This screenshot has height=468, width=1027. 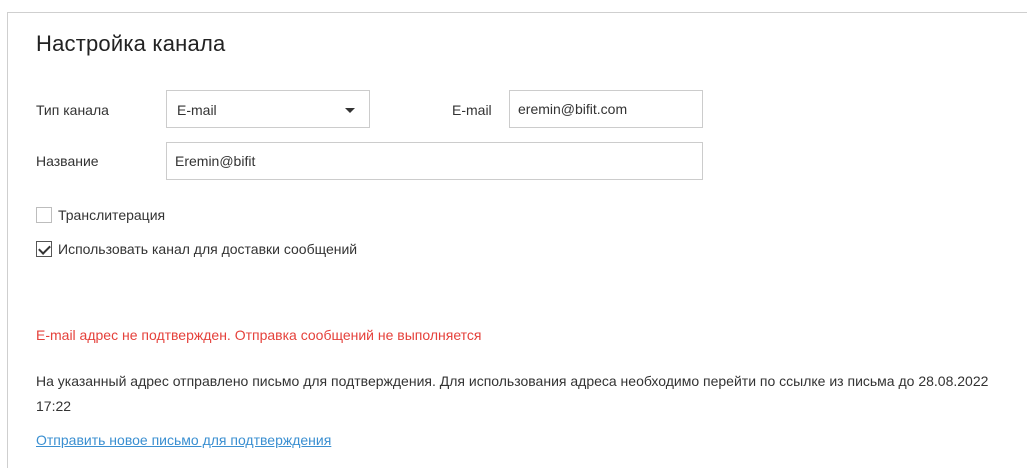 I want to click on name-field, so click(x=434, y=161).